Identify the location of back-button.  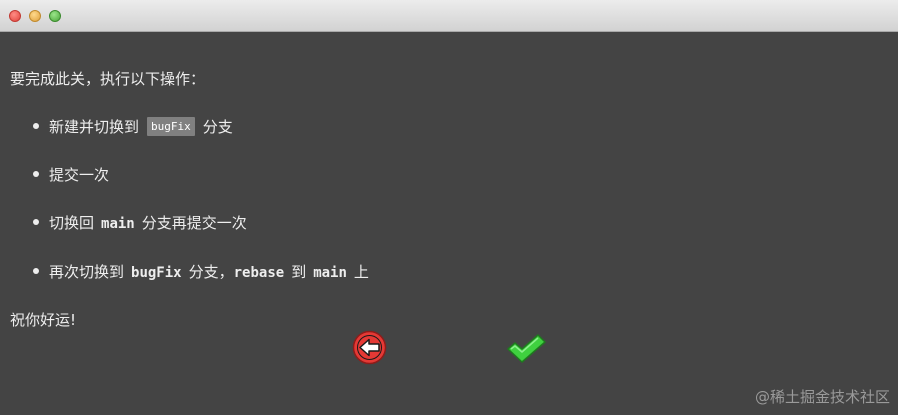
(369, 347).